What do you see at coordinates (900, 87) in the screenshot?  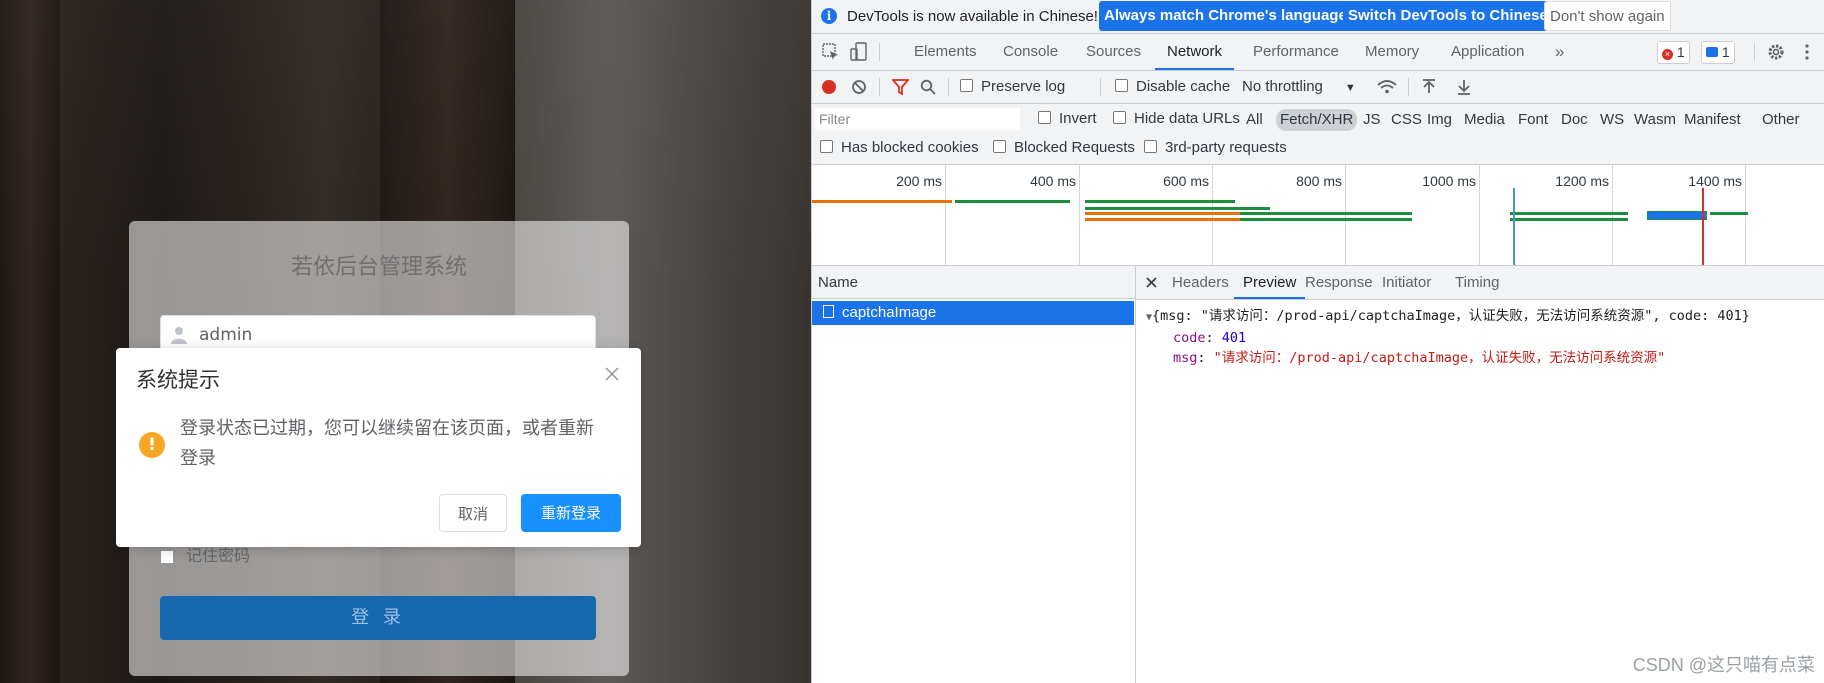 I see `filter-icon` at bounding box center [900, 87].